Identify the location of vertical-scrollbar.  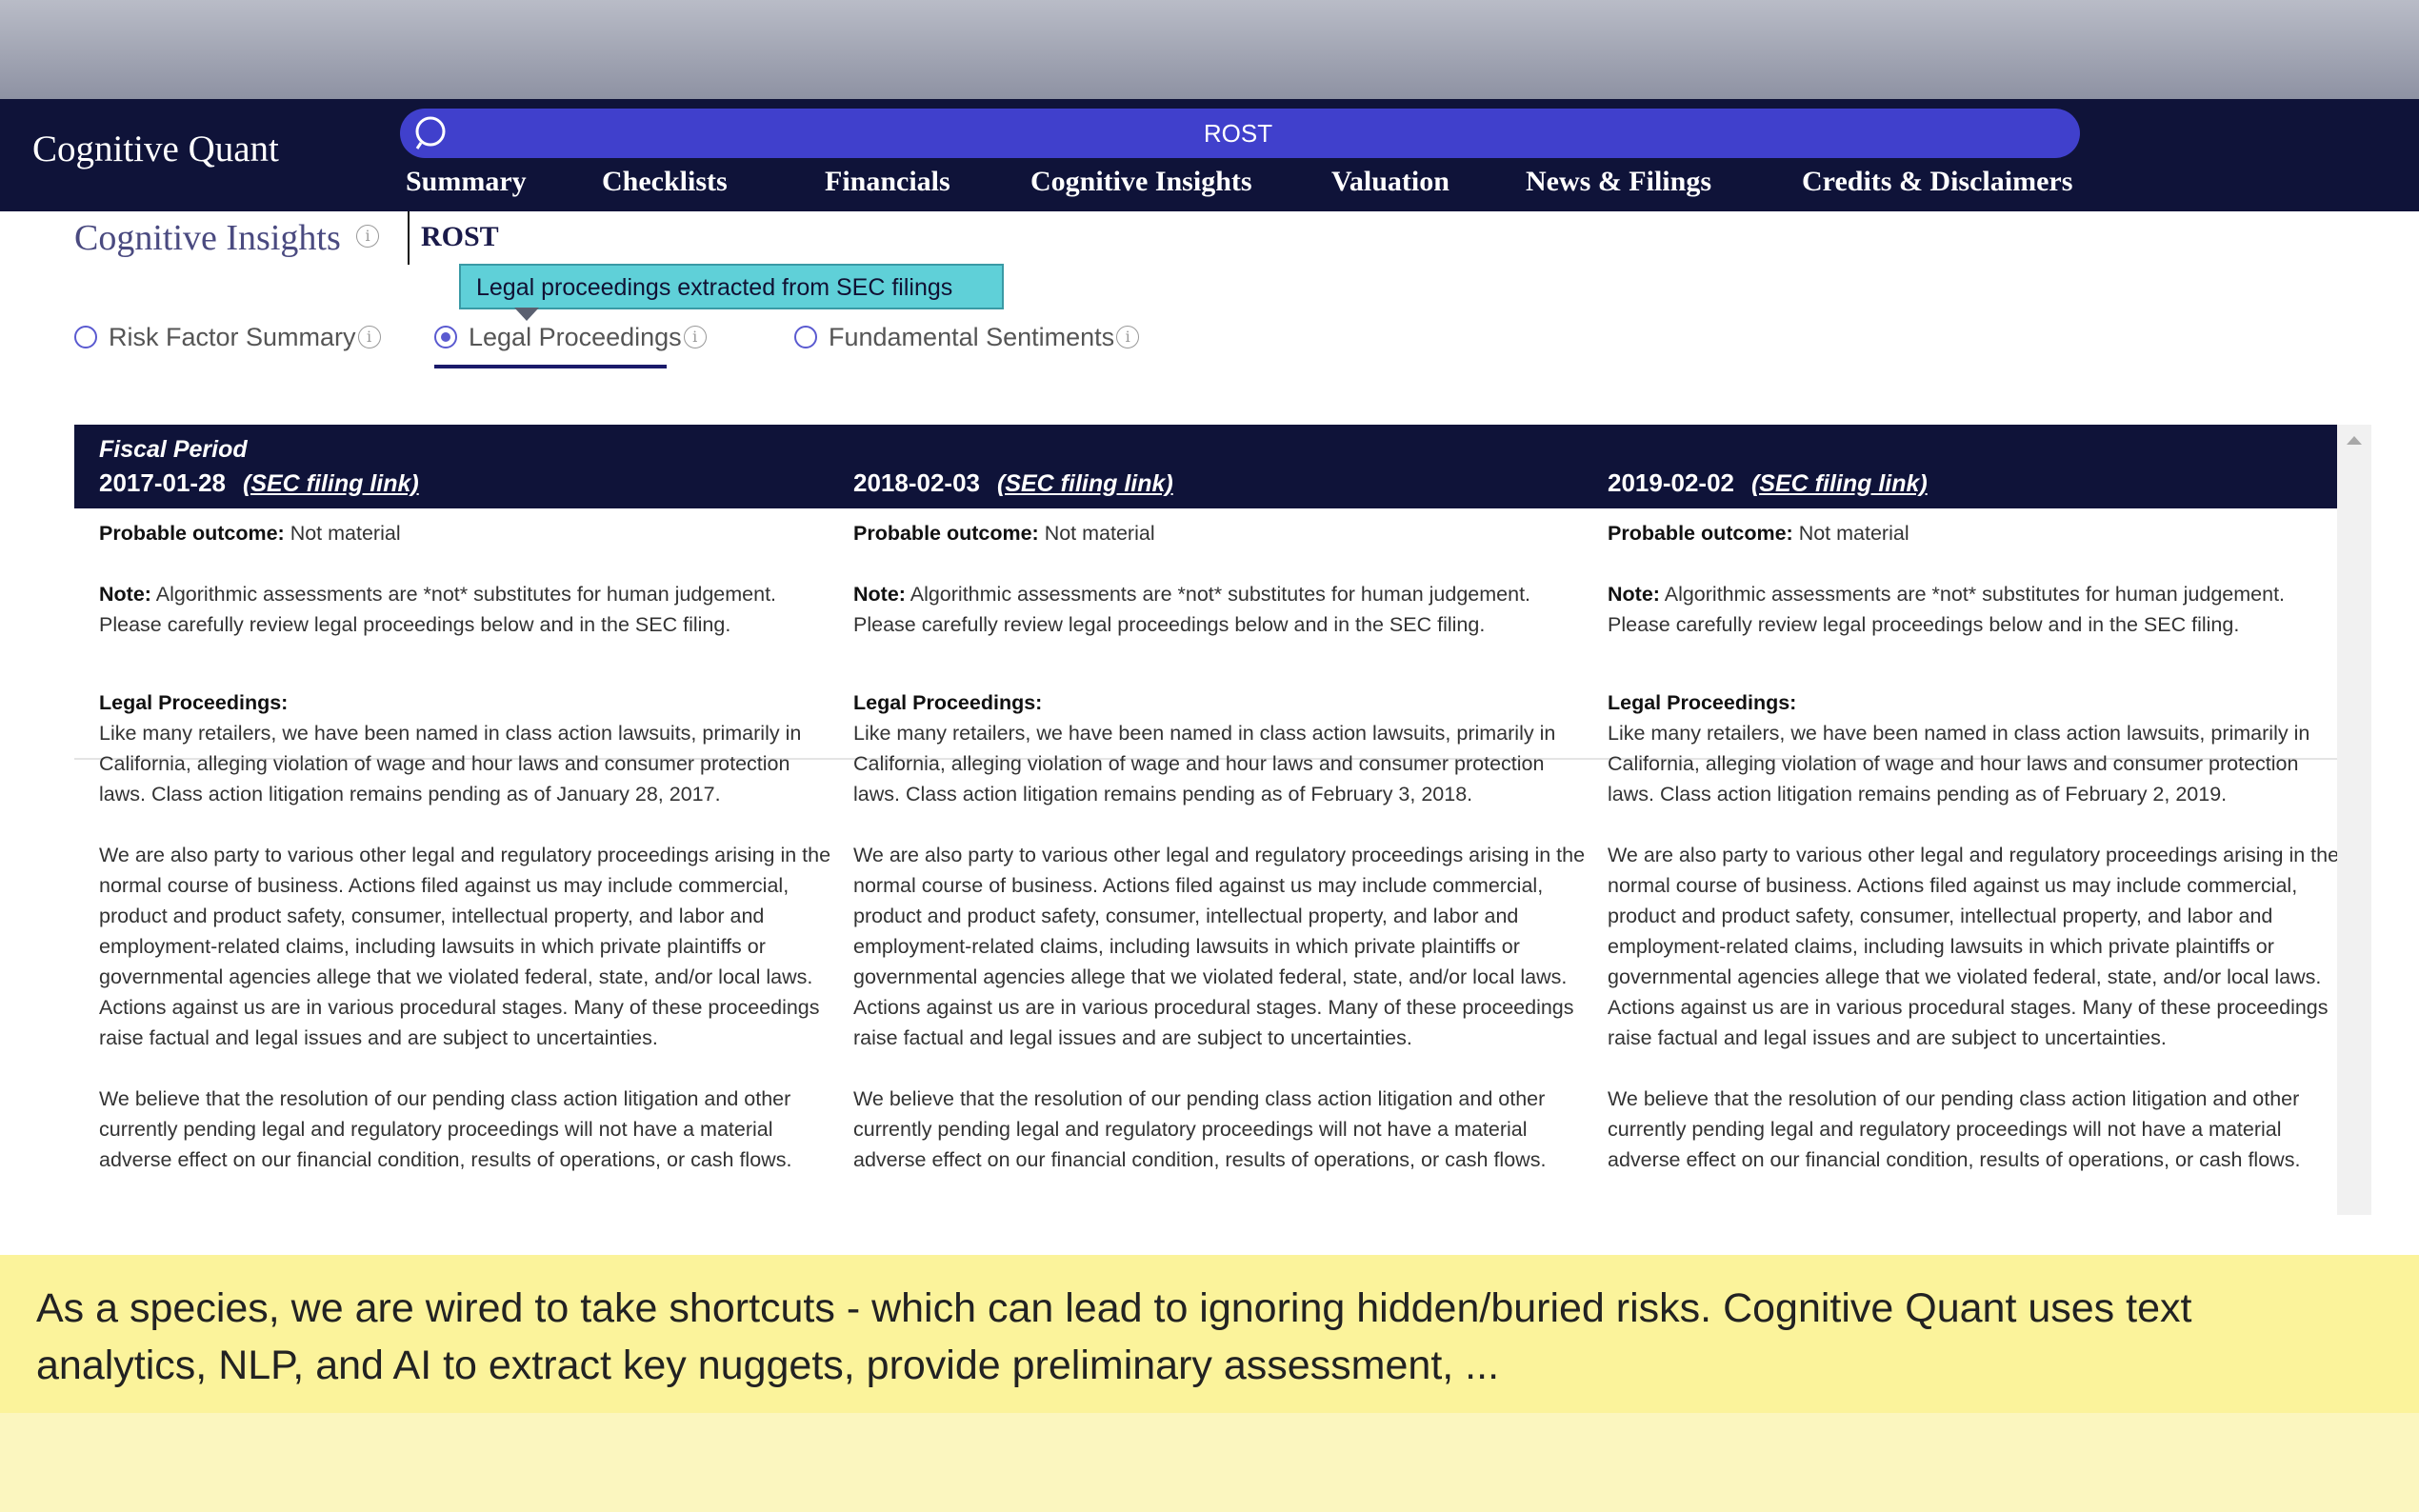
(2354, 820).